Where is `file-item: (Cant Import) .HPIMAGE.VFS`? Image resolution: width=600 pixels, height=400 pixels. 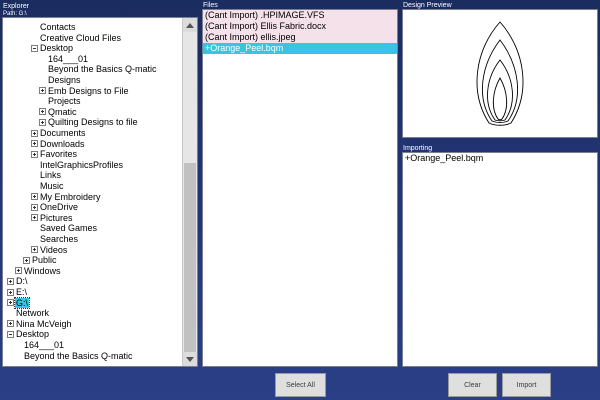 file-item: (Cant Import) .HPIMAGE.VFS is located at coordinates (300, 15).